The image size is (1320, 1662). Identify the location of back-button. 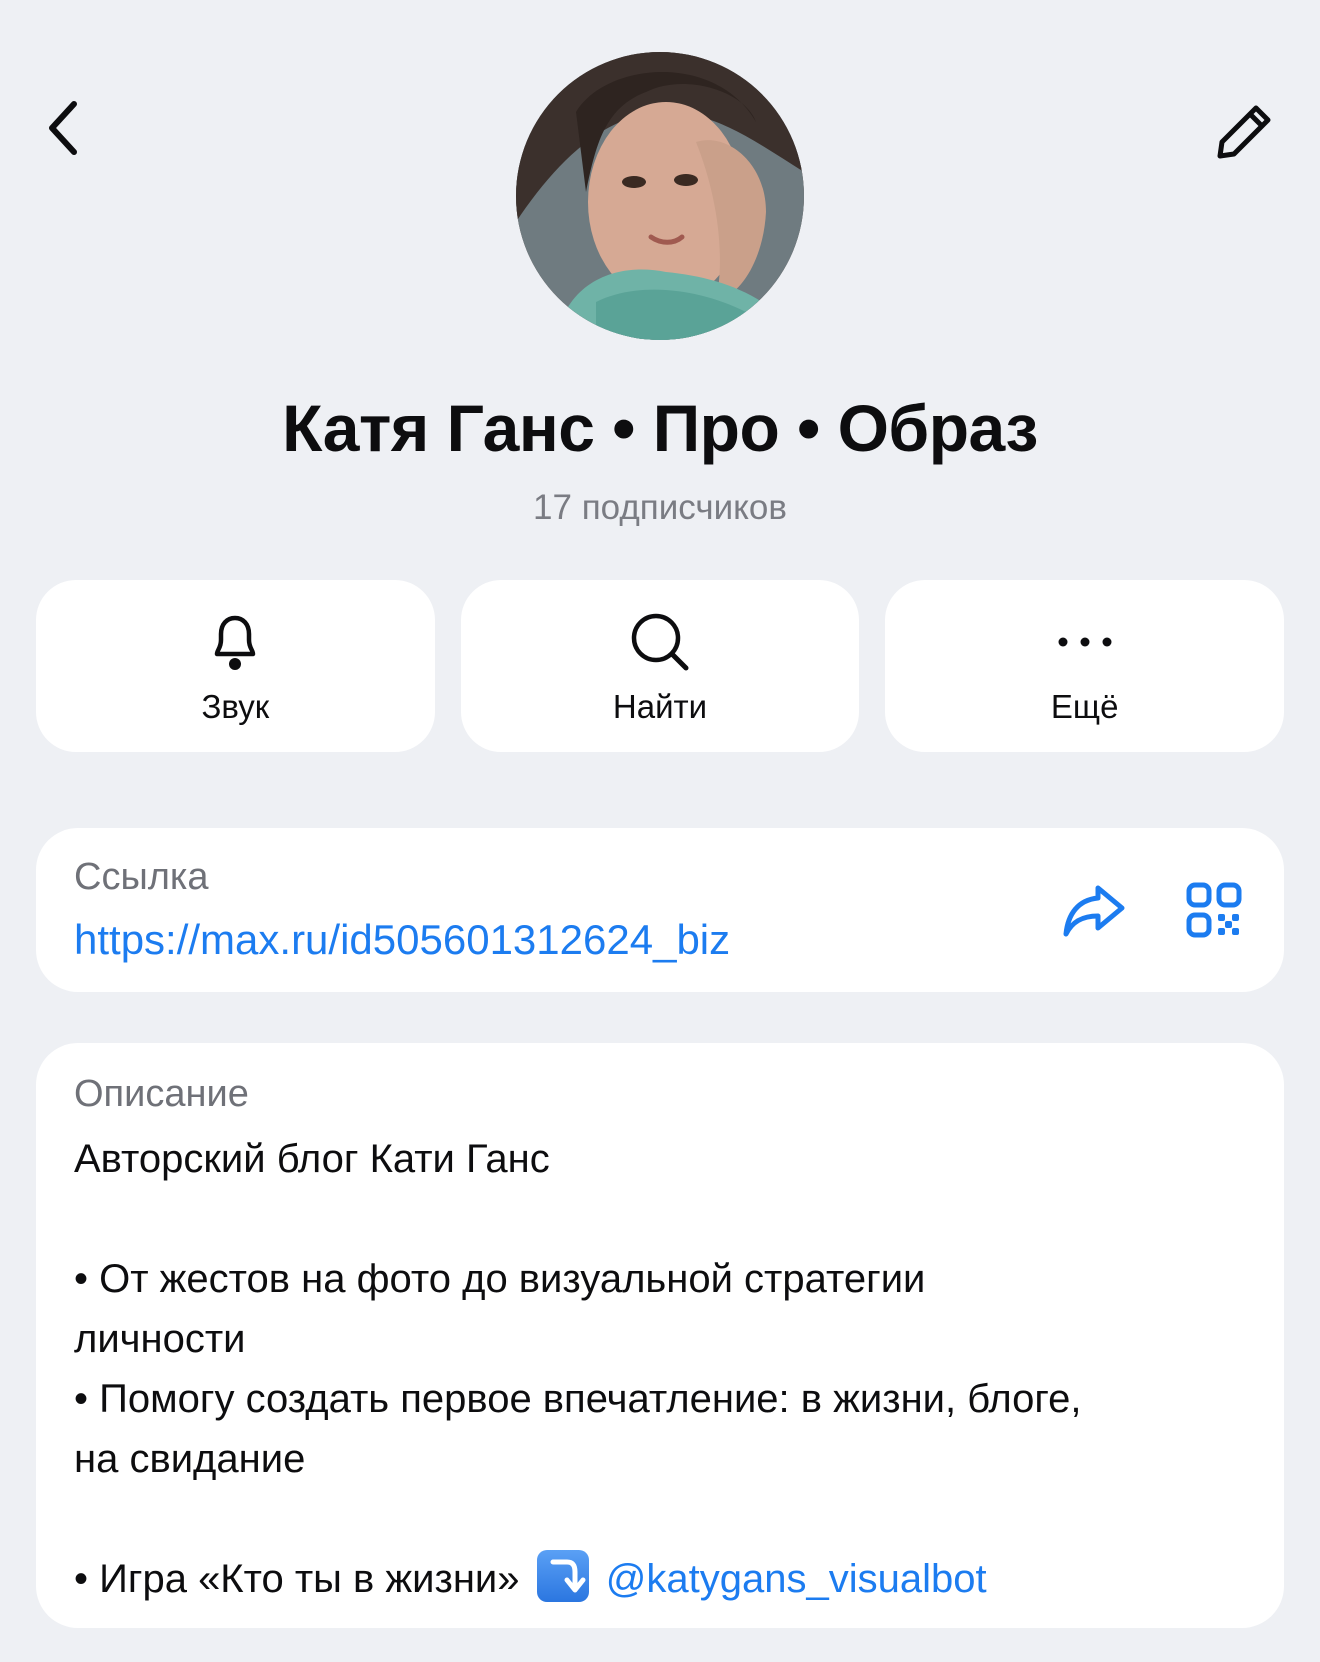
(64, 128).